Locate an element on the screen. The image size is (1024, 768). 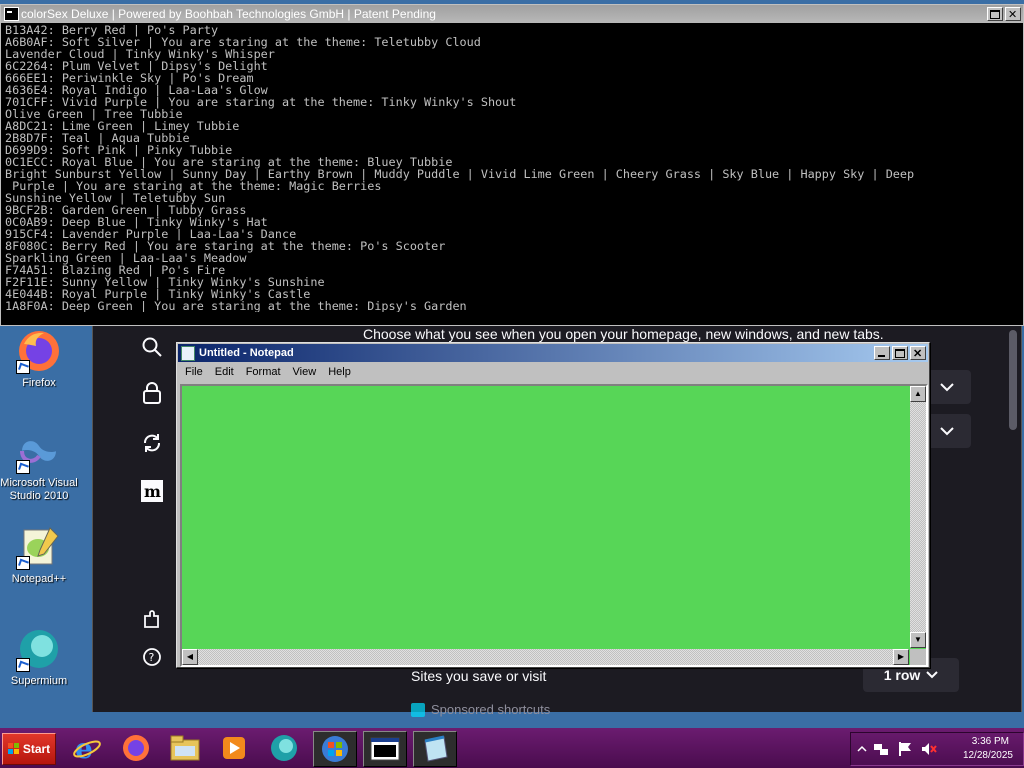
taskbar-file-explorer is located at coordinates (185, 748).